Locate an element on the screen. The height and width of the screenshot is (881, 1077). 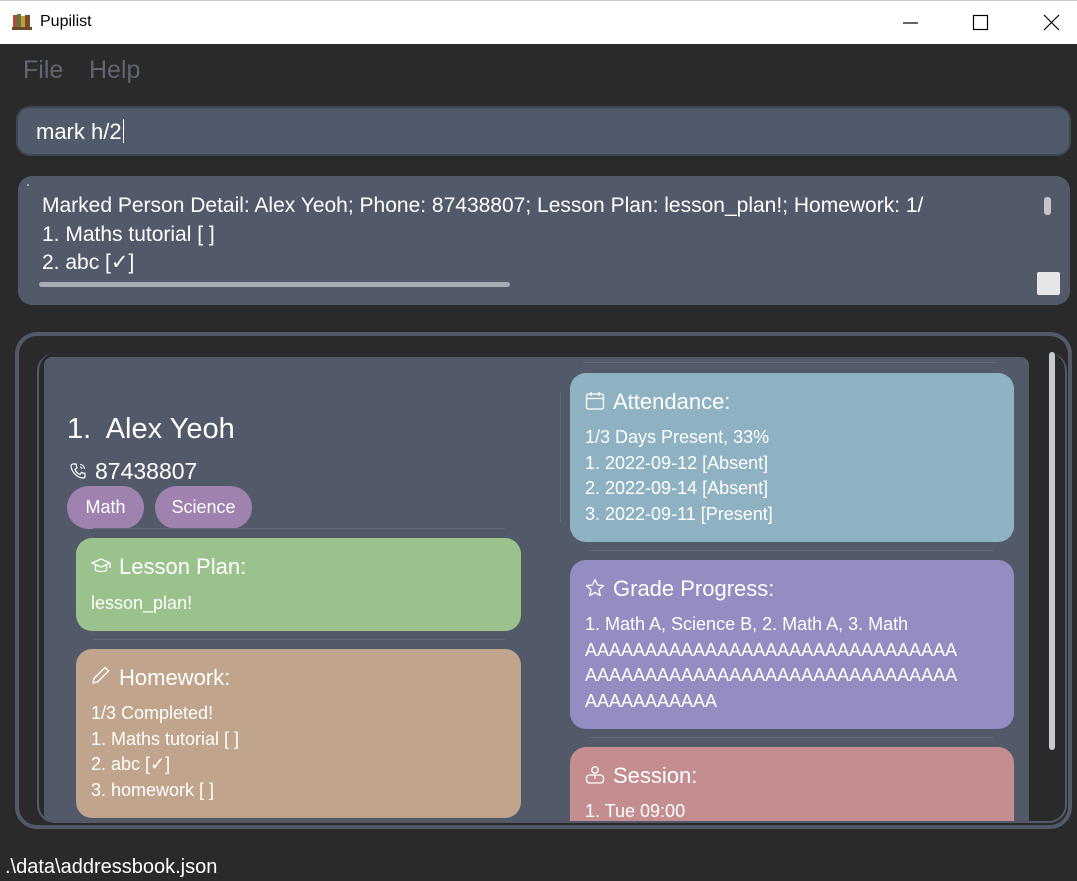
person-name: 1. Alex Yeoh is located at coordinates (151, 429).